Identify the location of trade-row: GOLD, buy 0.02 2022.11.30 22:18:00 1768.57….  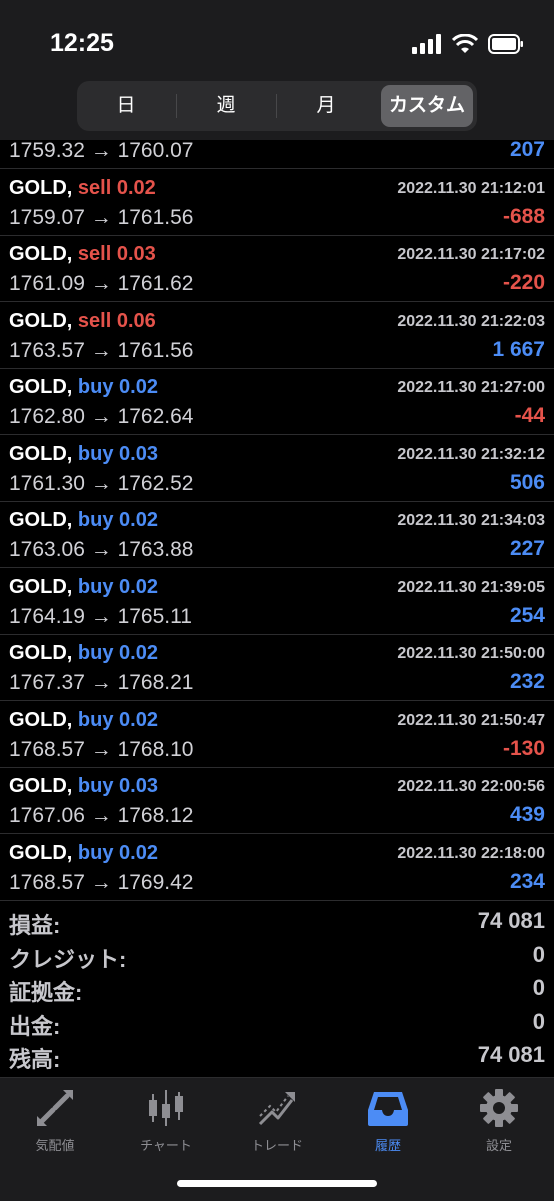
(277, 867).